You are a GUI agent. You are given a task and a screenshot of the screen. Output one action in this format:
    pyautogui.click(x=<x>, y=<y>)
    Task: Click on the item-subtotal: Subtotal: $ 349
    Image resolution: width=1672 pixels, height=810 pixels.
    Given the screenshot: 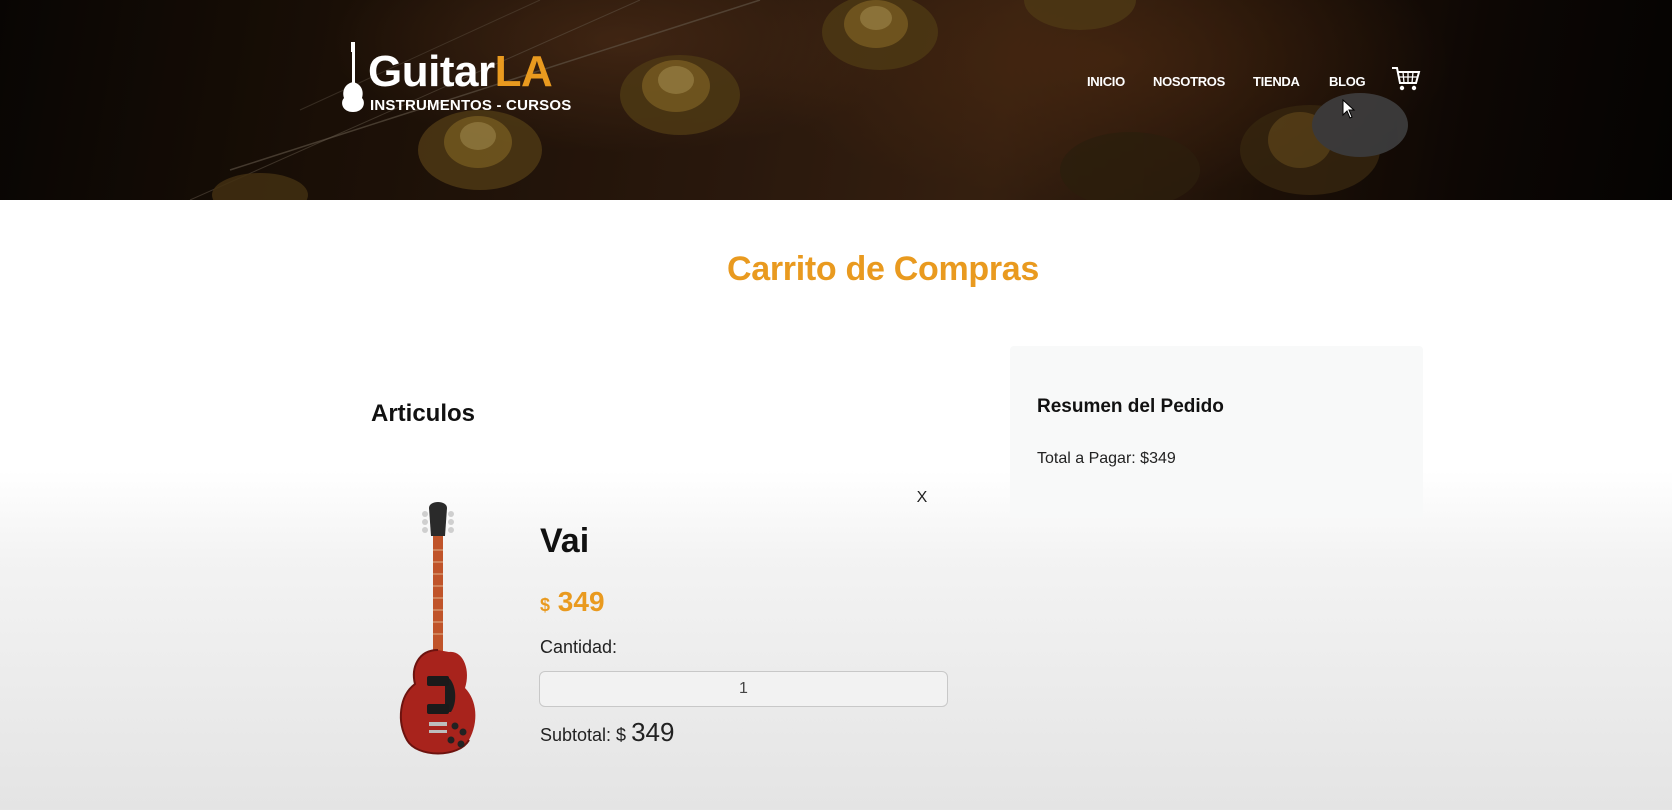 What is the action you would take?
    pyautogui.click(x=607, y=732)
    